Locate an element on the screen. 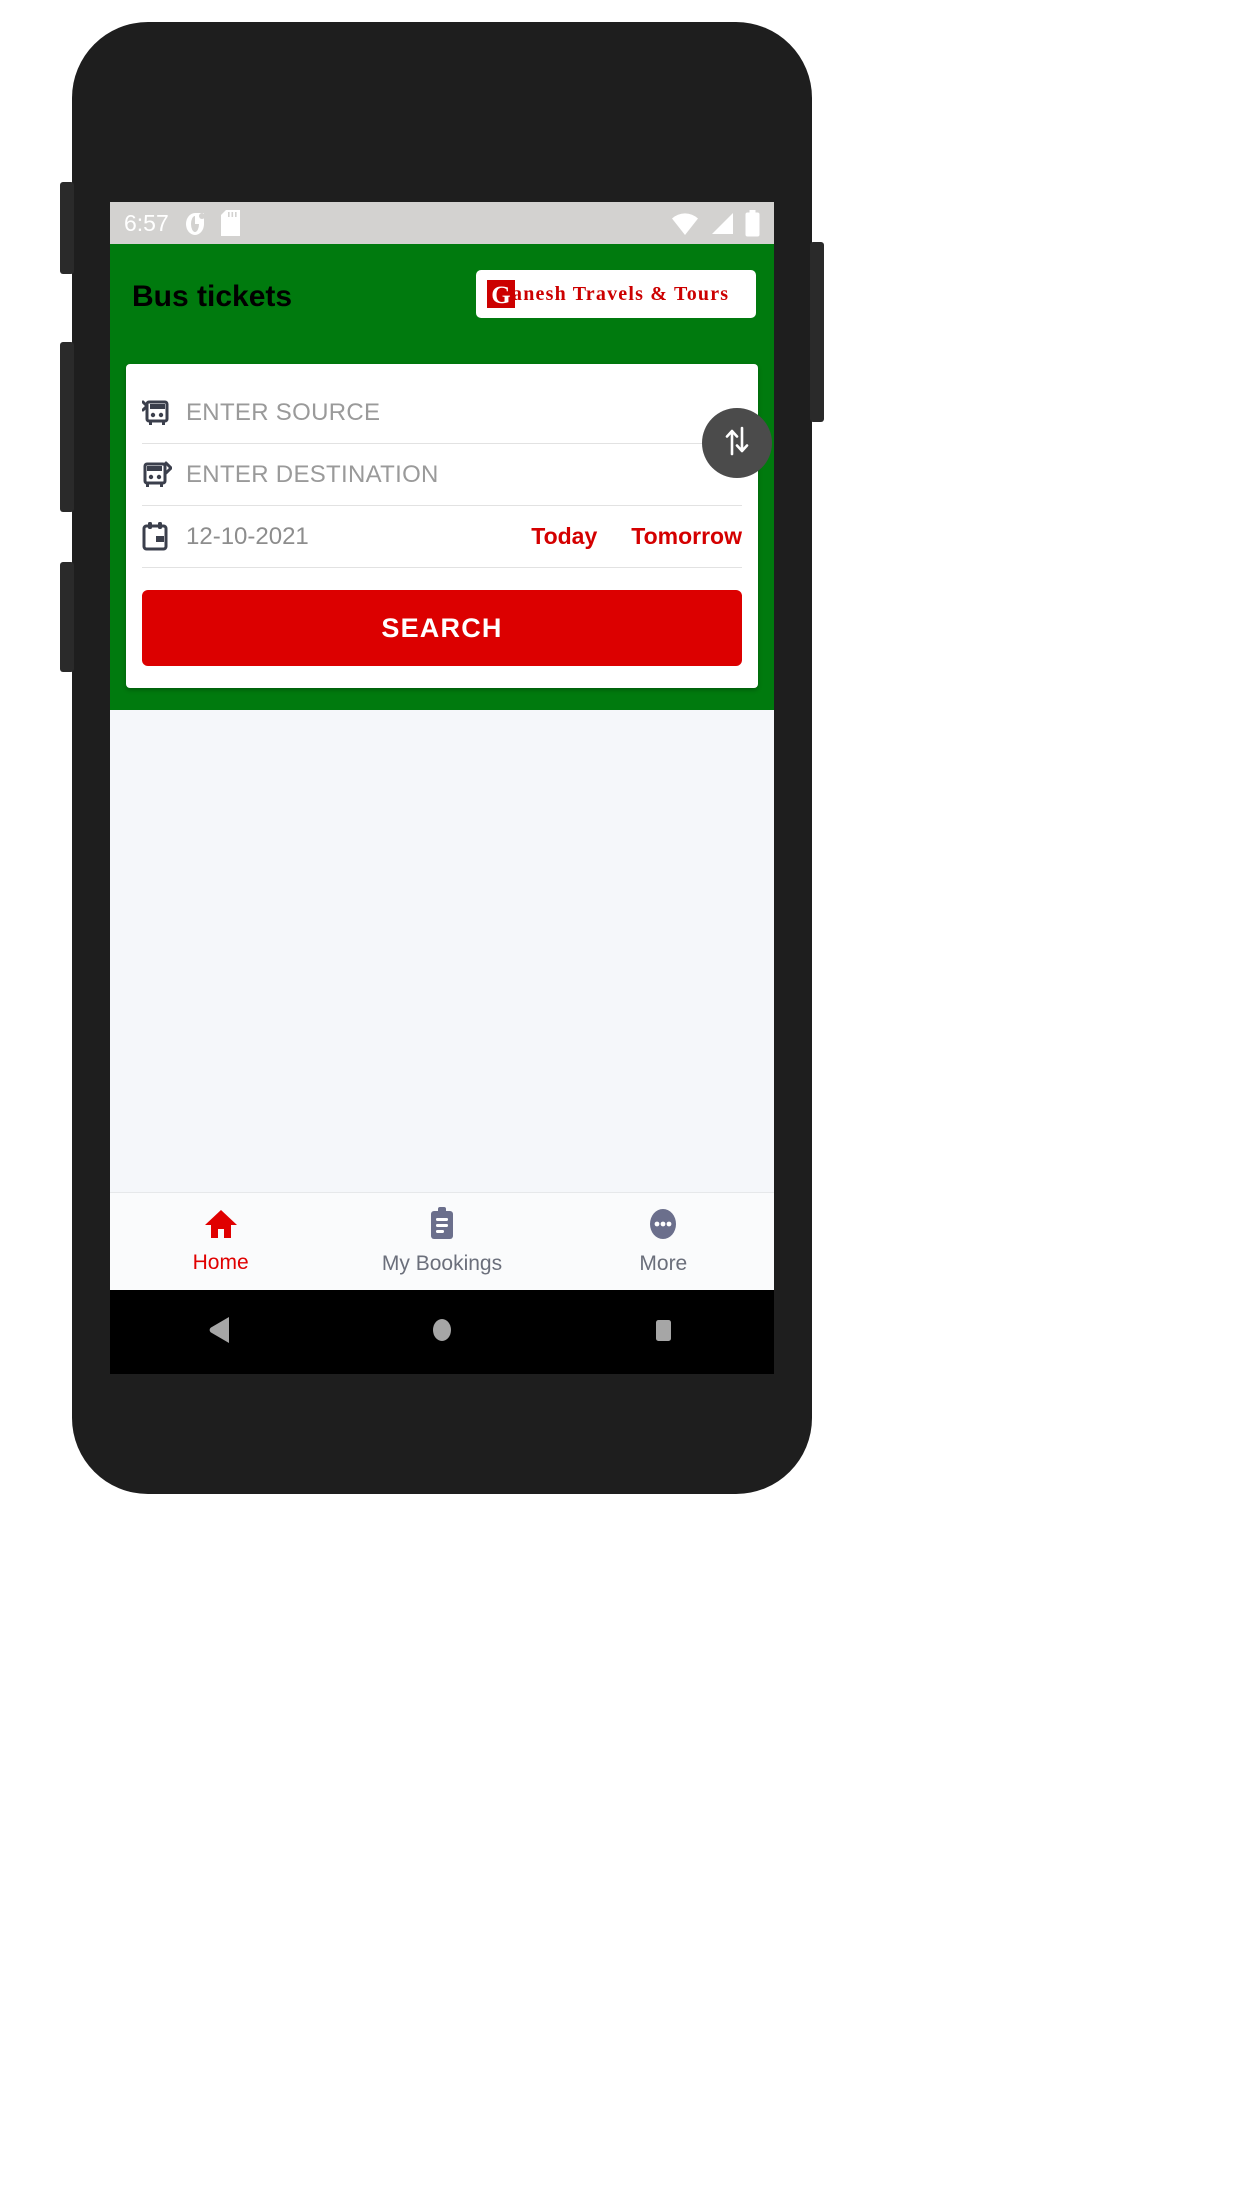  search-button: SEARCH is located at coordinates (442, 628).